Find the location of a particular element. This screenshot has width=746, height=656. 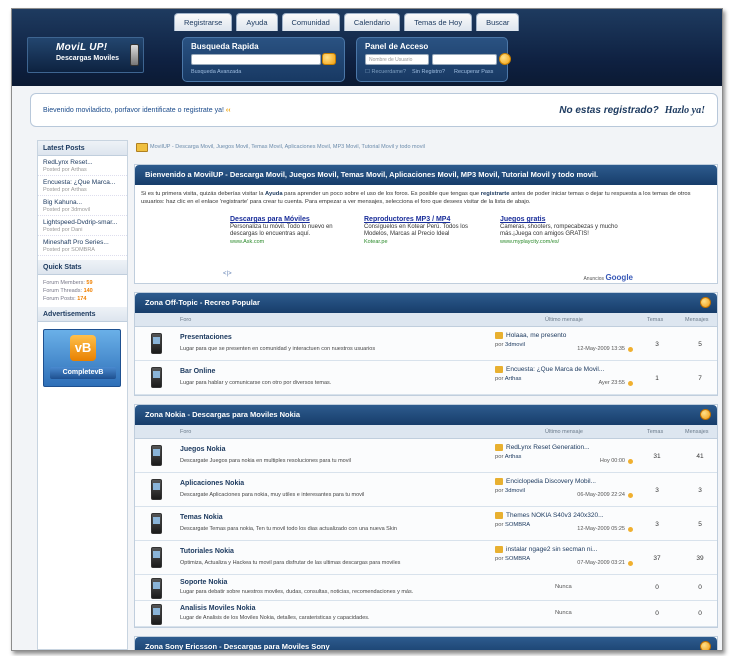

login-go-button is located at coordinates (505, 59).